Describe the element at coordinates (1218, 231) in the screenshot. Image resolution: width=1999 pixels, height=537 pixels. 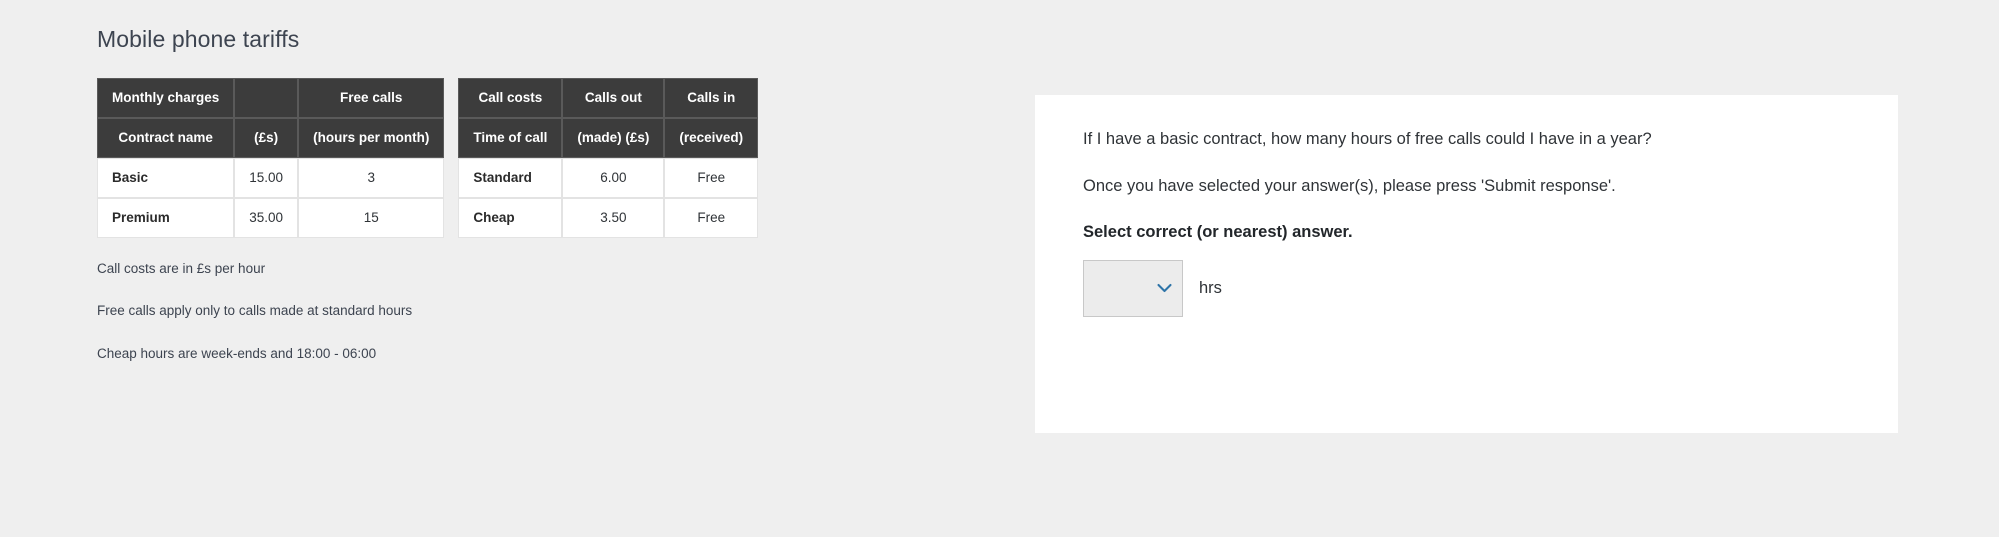
I see `select-answer-prompt: Select correct (or nearest) answer.` at that location.